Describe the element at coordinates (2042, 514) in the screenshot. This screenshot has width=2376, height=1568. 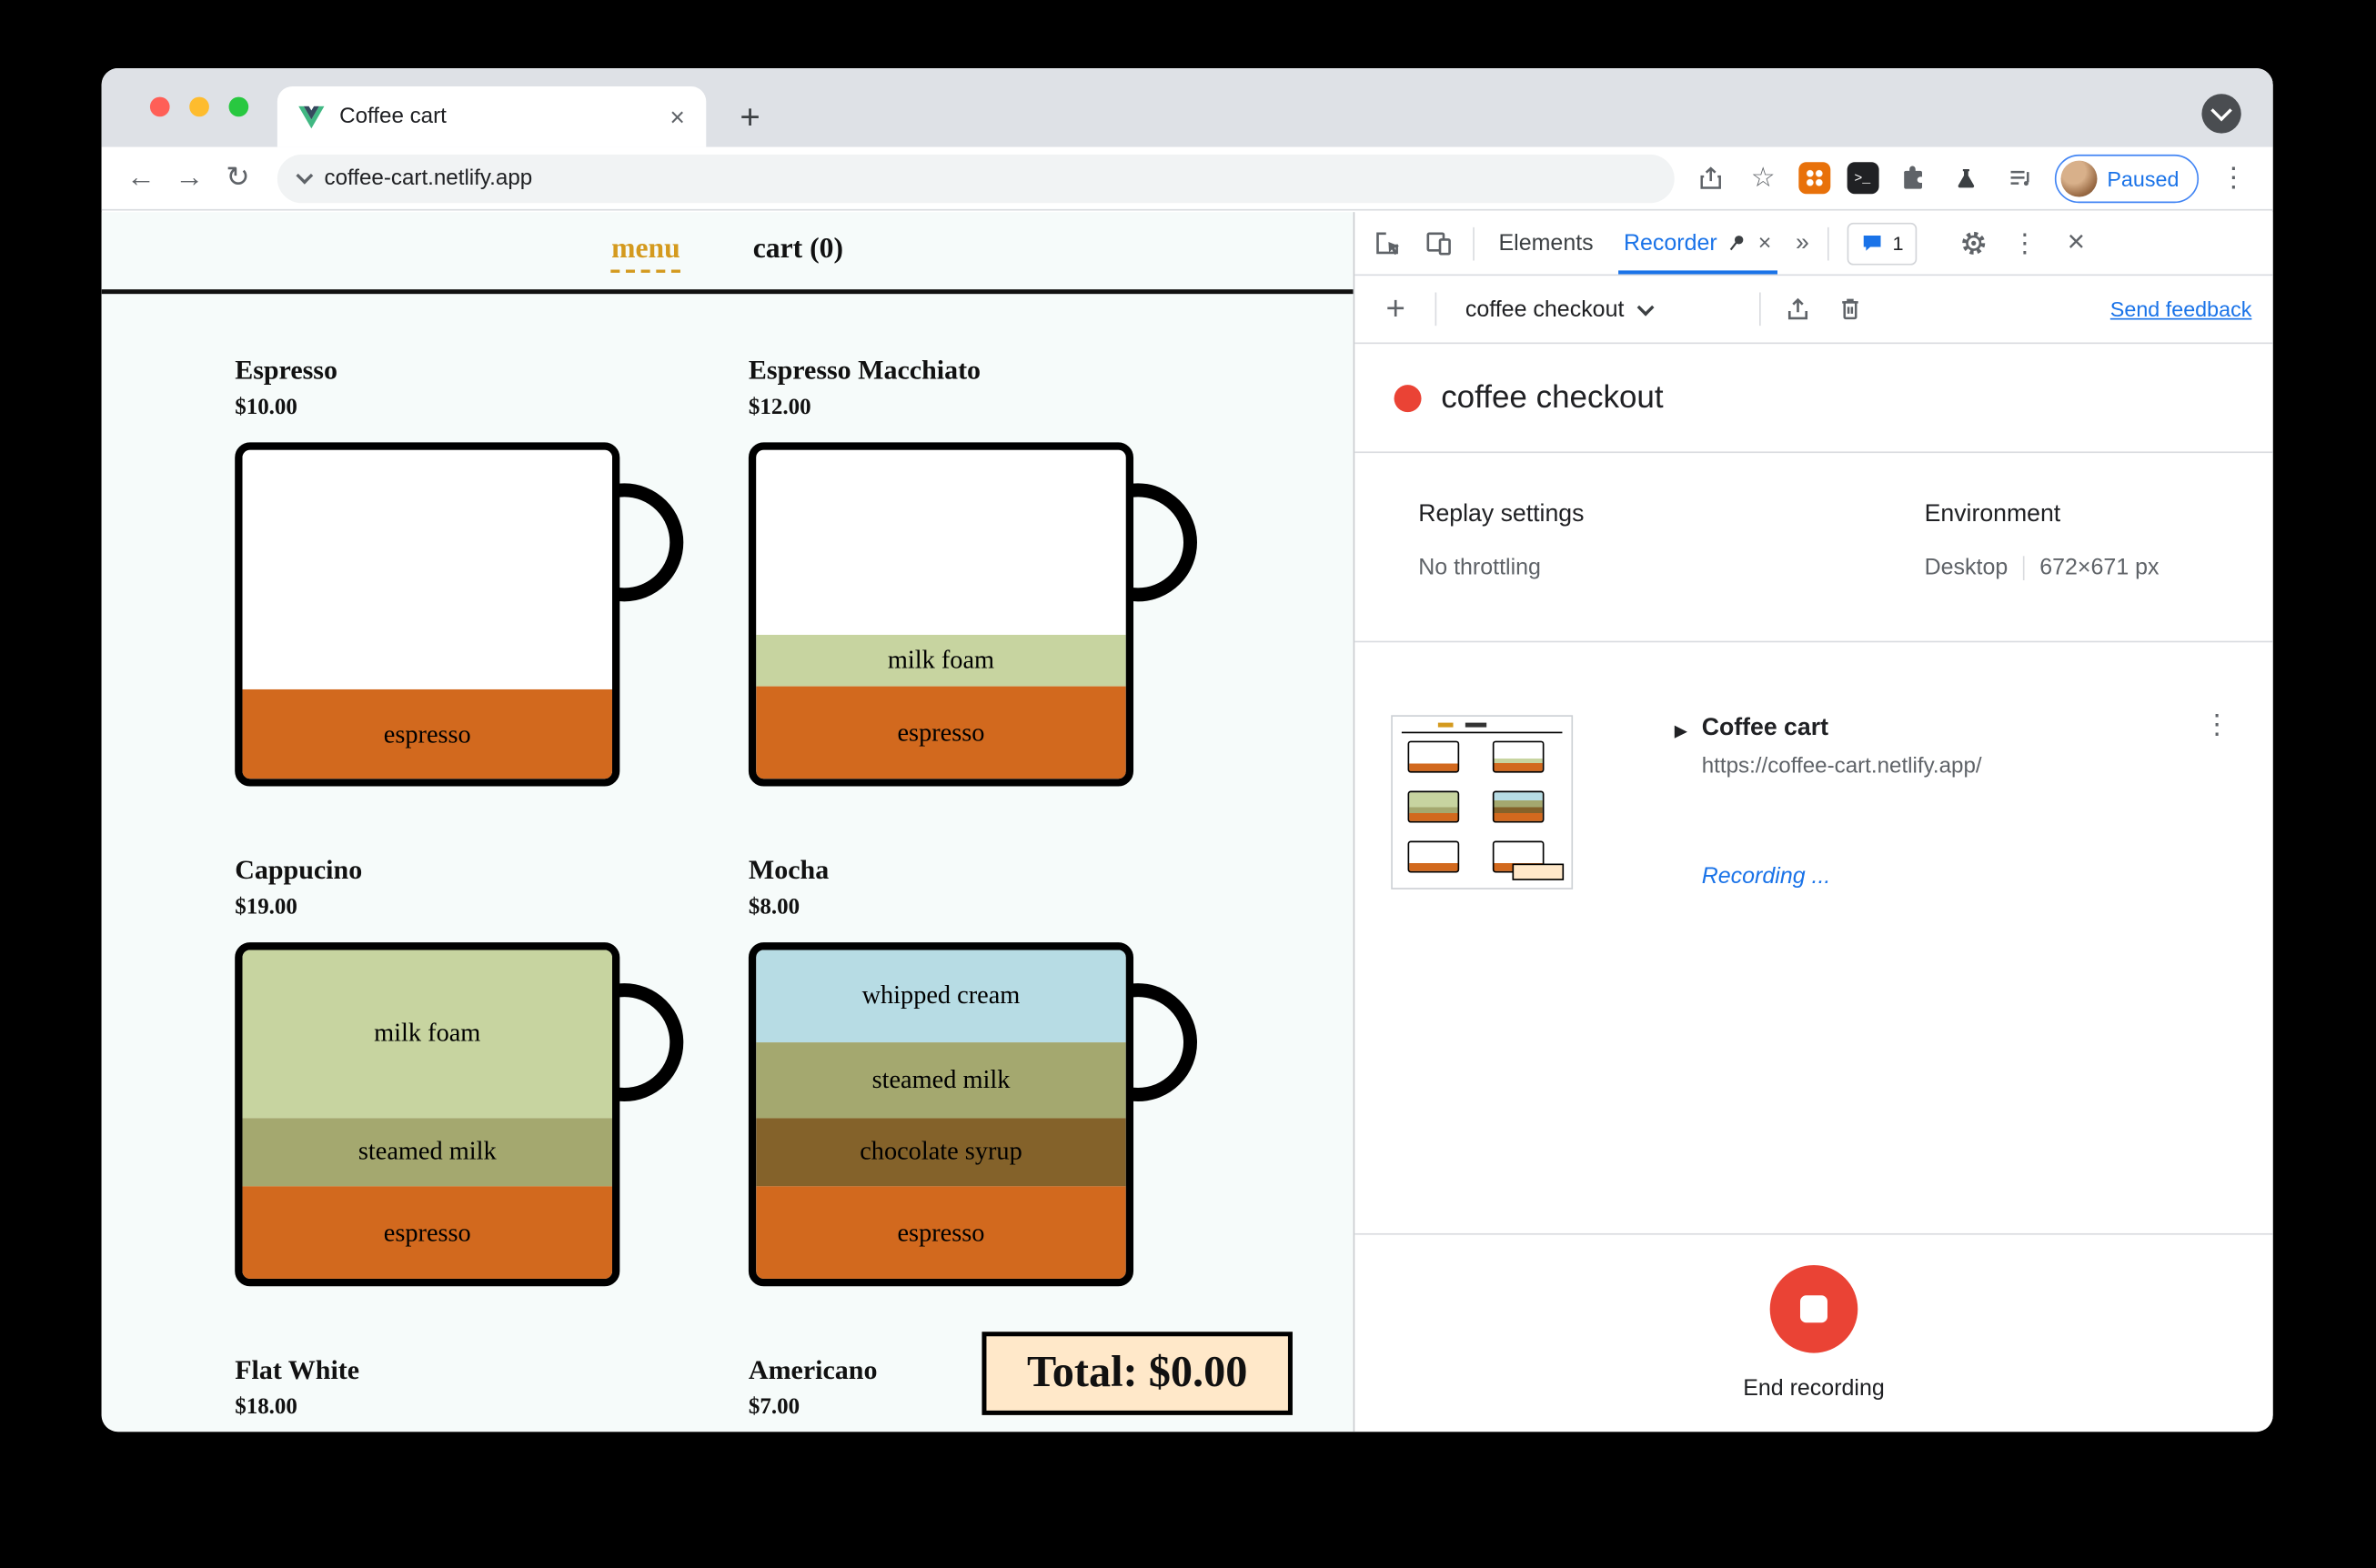
I see `environment-title: Environment` at that location.